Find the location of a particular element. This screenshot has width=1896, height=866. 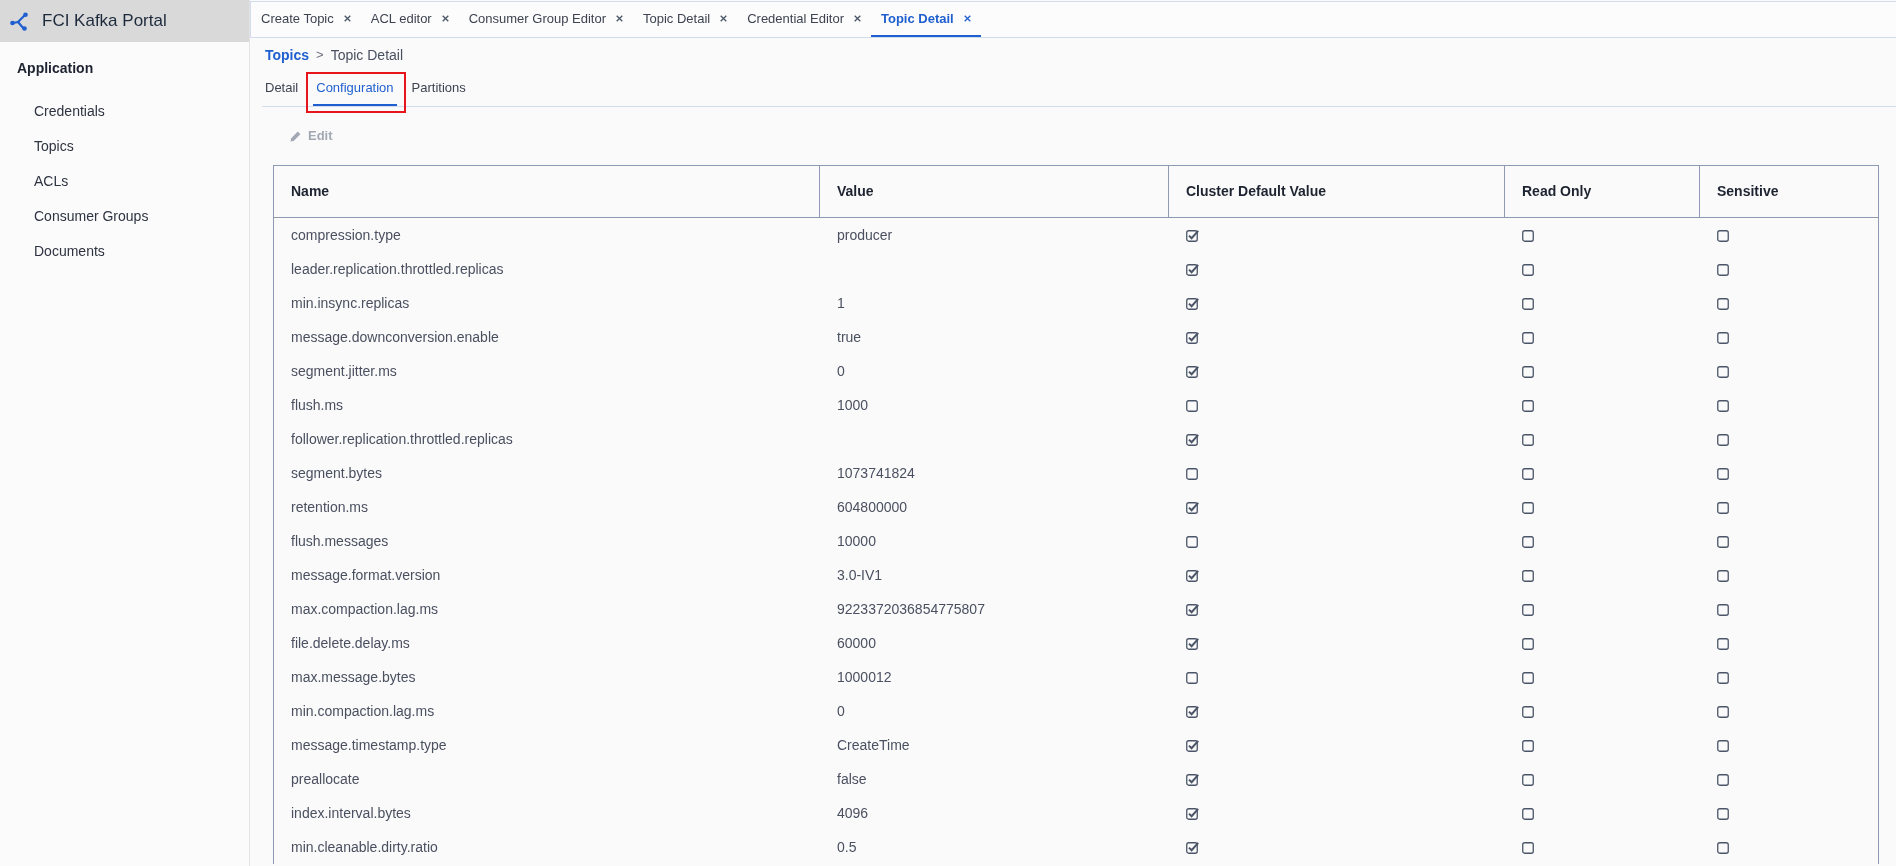

subtab: Configuration is located at coordinates (355, 89).